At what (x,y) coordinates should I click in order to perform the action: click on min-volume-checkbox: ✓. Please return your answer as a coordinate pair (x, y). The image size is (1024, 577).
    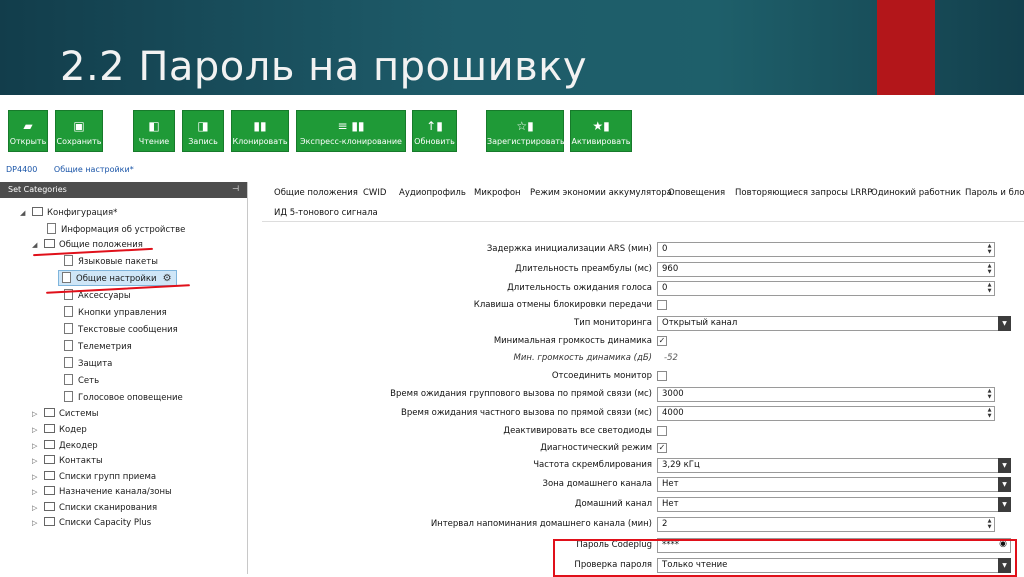
    Looking at the image, I should click on (662, 341).